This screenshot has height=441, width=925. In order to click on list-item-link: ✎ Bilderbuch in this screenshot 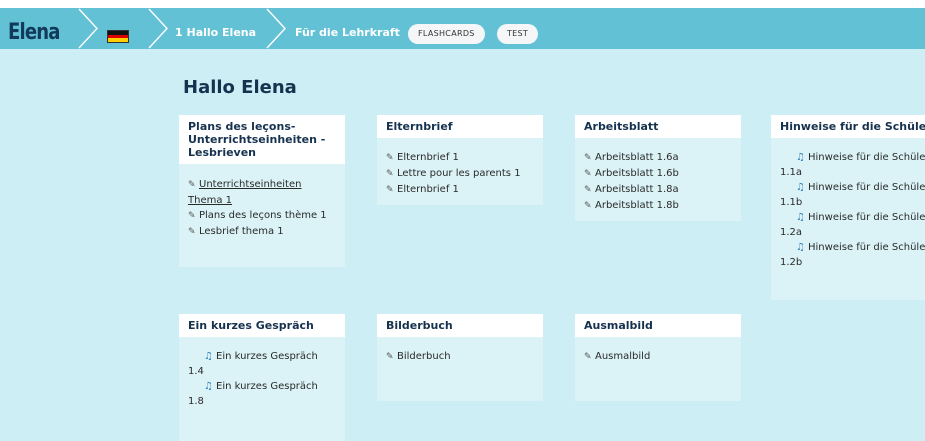, I will do `click(460, 357)`.